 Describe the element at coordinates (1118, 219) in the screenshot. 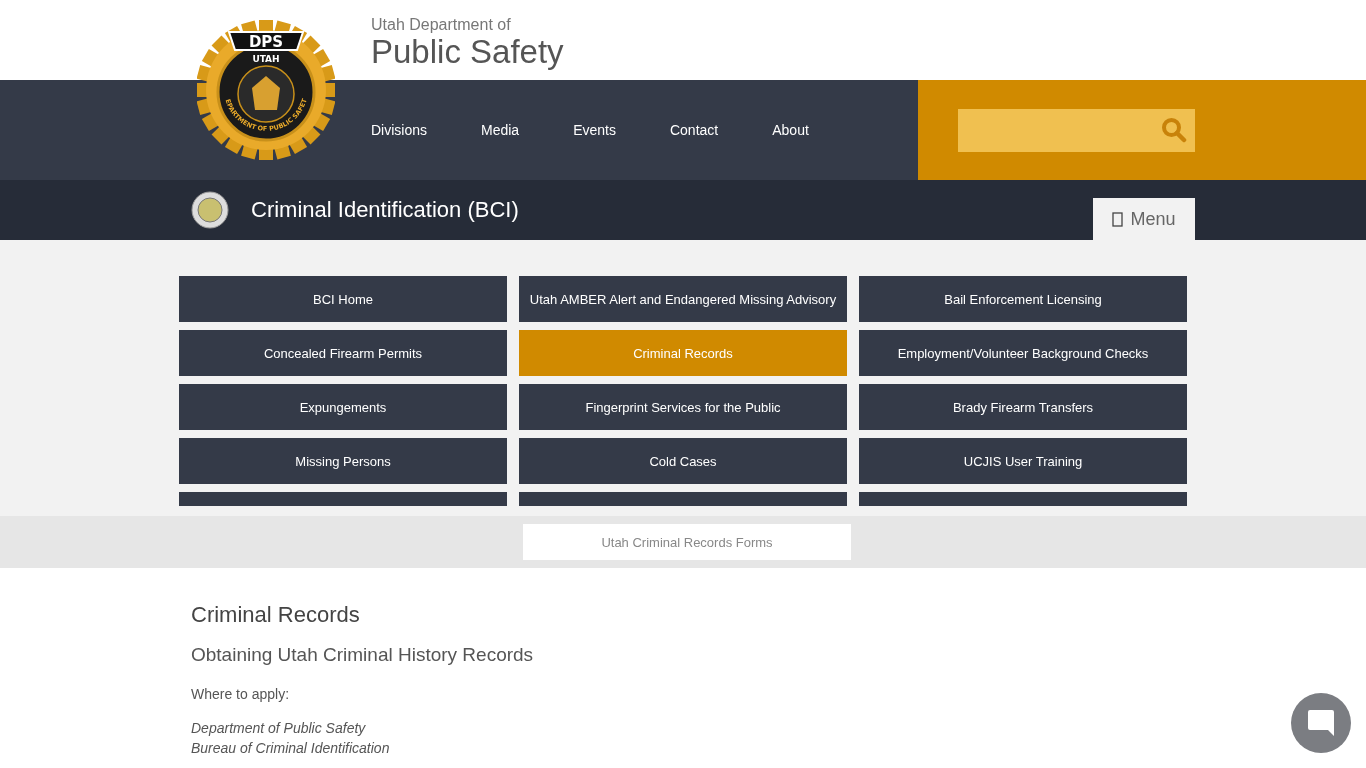

I see `menu-icon` at that location.